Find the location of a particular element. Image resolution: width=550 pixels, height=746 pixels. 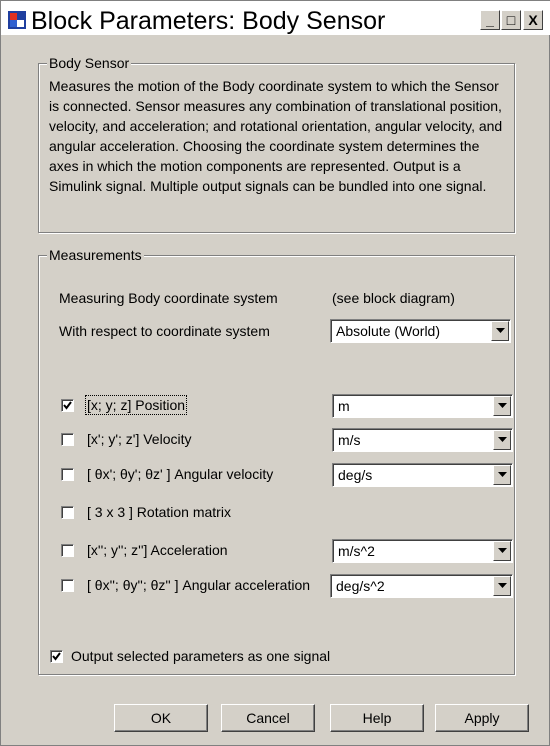

output-one-signal-label: Output selected parameters as one signal is located at coordinates (200, 656).